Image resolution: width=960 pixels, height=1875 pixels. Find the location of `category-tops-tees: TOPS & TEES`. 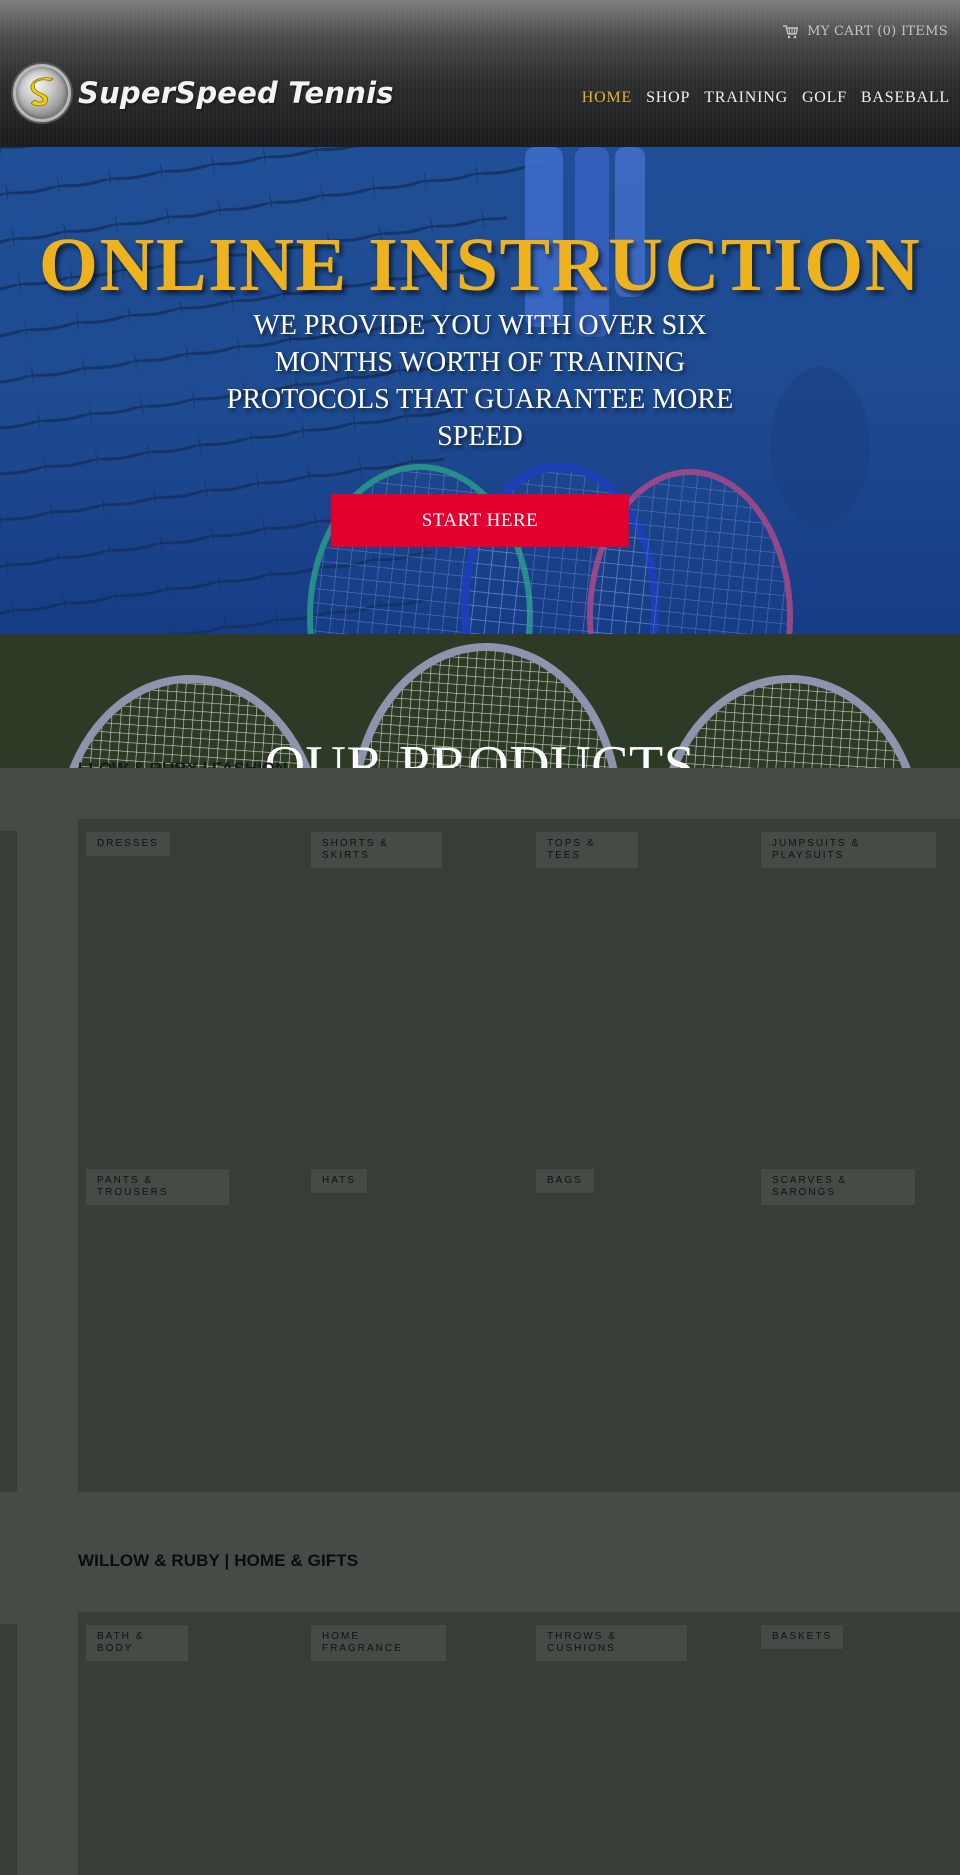

category-tops-tees: TOPS & TEES is located at coordinates (587, 850).